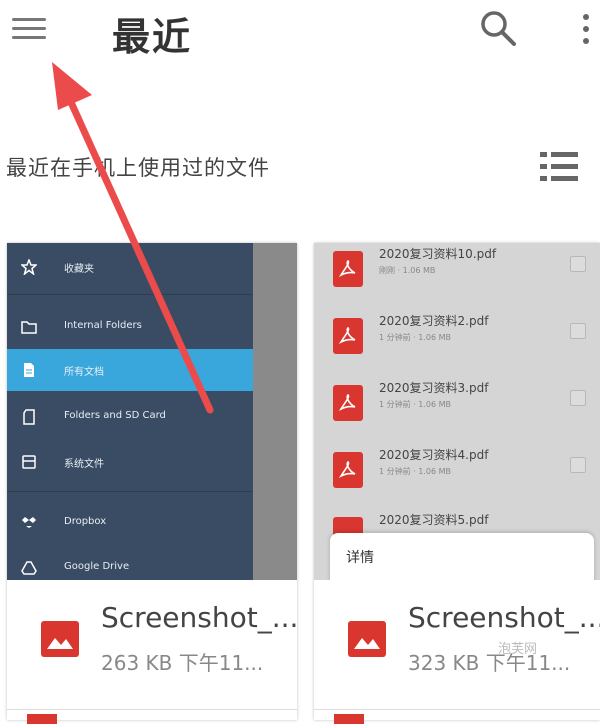 Image resolution: width=600 pixels, height=724 pixels. I want to click on pdf-file-name: 2020复习资料10.pdf, so click(438, 254).